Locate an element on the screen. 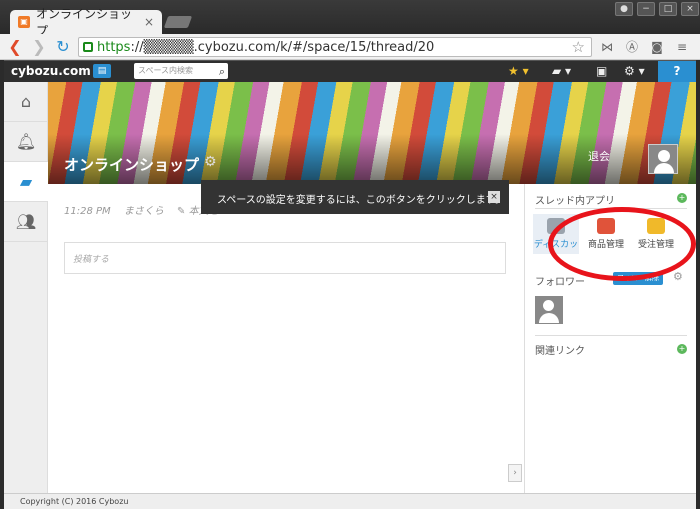  copyright-text: Copyright (C) 2016 Cybozu is located at coordinates (74, 501).